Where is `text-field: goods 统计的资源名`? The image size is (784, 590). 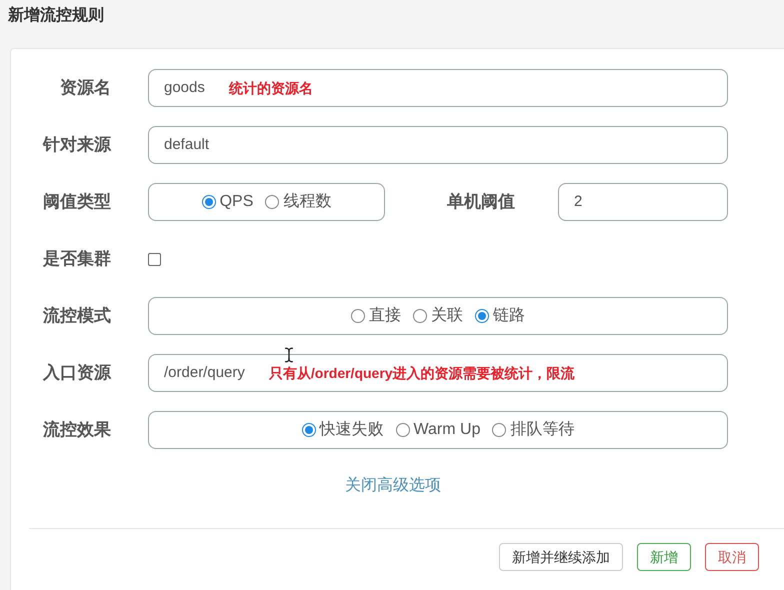 text-field: goods 统计的资源名 is located at coordinates (438, 88).